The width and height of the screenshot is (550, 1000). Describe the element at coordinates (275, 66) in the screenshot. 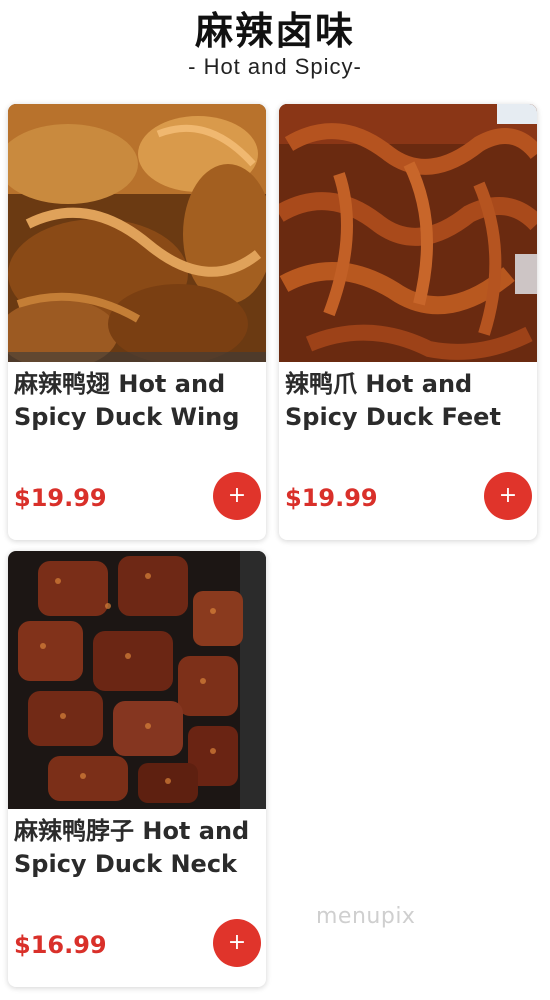

I see `section-subtitle: - Hot and Spicy-` at that location.